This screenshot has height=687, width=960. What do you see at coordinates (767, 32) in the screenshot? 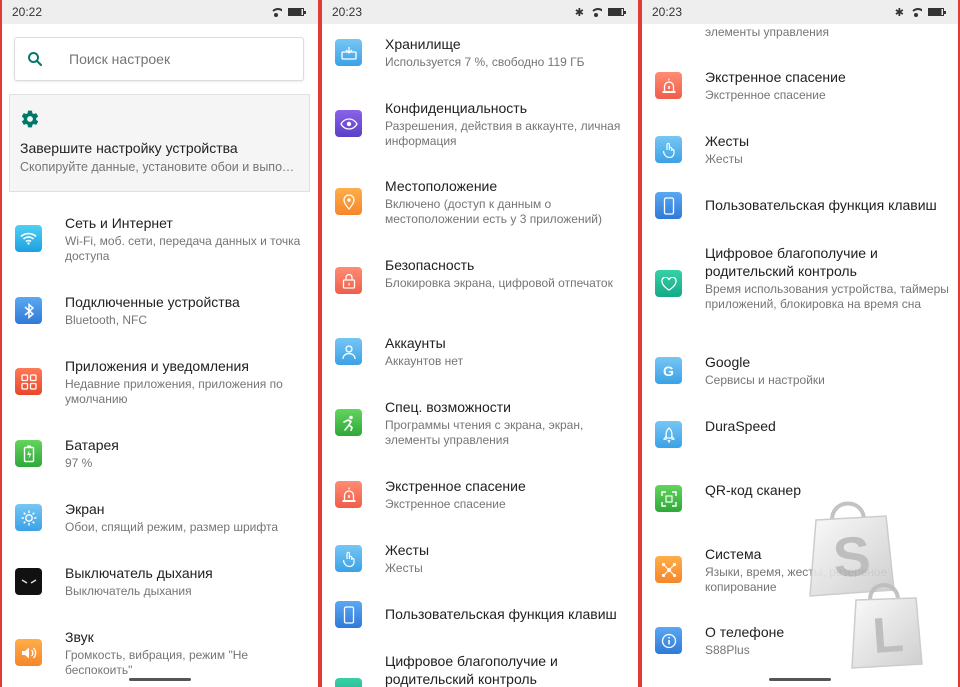
I see `item-subtitle: элементы управления` at bounding box center [767, 32].